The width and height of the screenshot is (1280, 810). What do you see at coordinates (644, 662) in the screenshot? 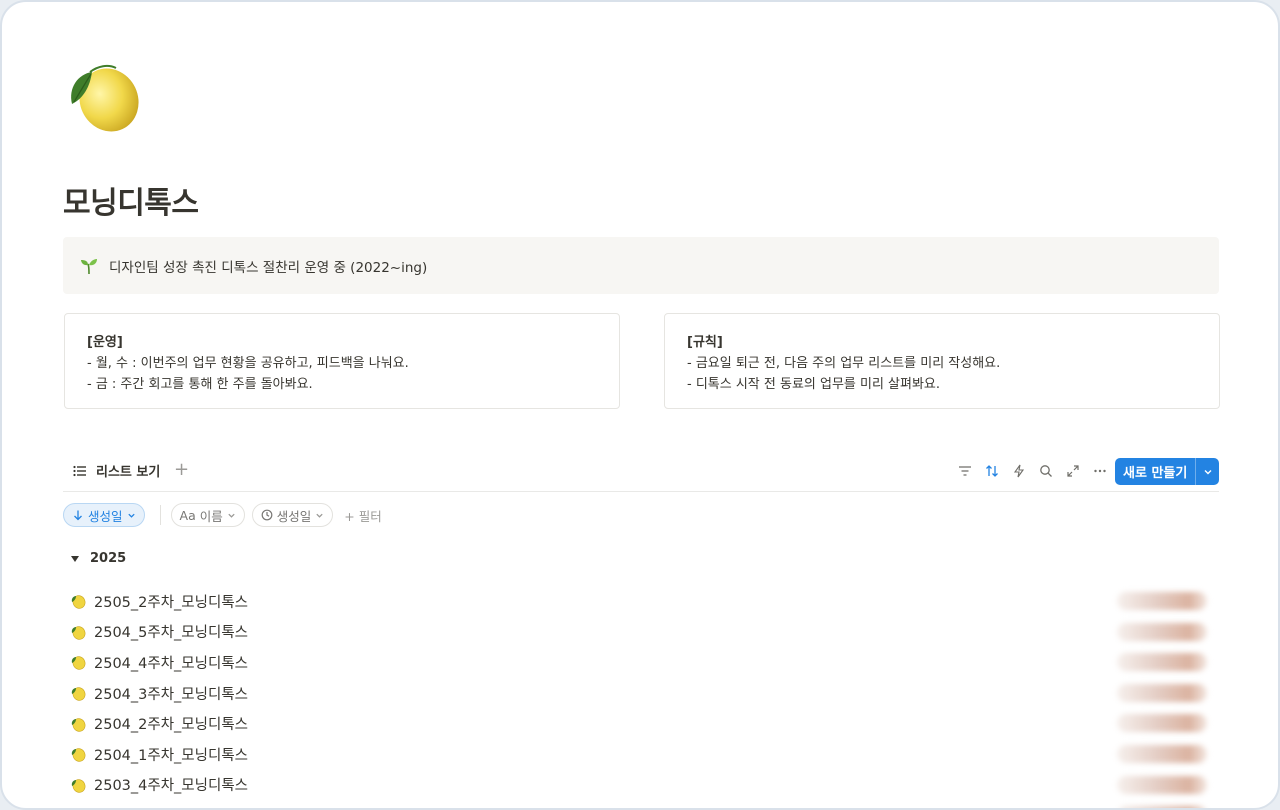
I see `list-item: 2504_4주차_모닝디톡스` at bounding box center [644, 662].